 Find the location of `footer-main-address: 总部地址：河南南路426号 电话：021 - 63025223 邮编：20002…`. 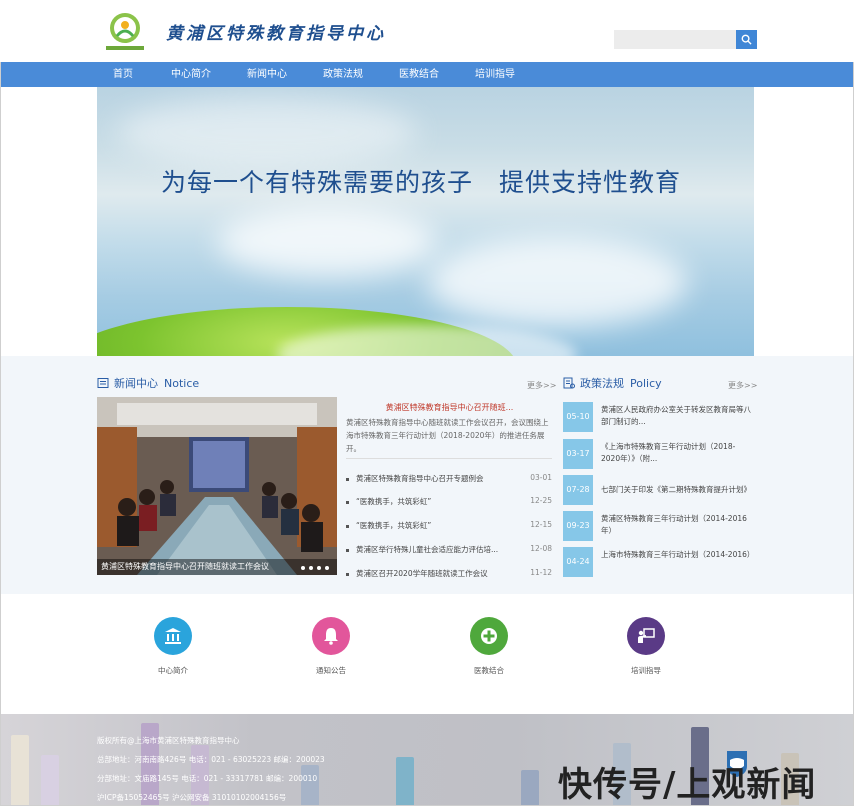

footer-main-address: 总部地址：河南南路426号 电话：021 - 63025223 邮编：20002… is located at coordinates (211, 759).